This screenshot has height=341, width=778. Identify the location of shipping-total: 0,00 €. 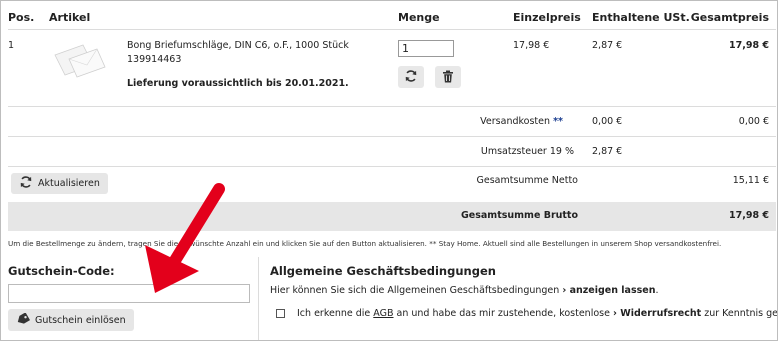
(753, 121).